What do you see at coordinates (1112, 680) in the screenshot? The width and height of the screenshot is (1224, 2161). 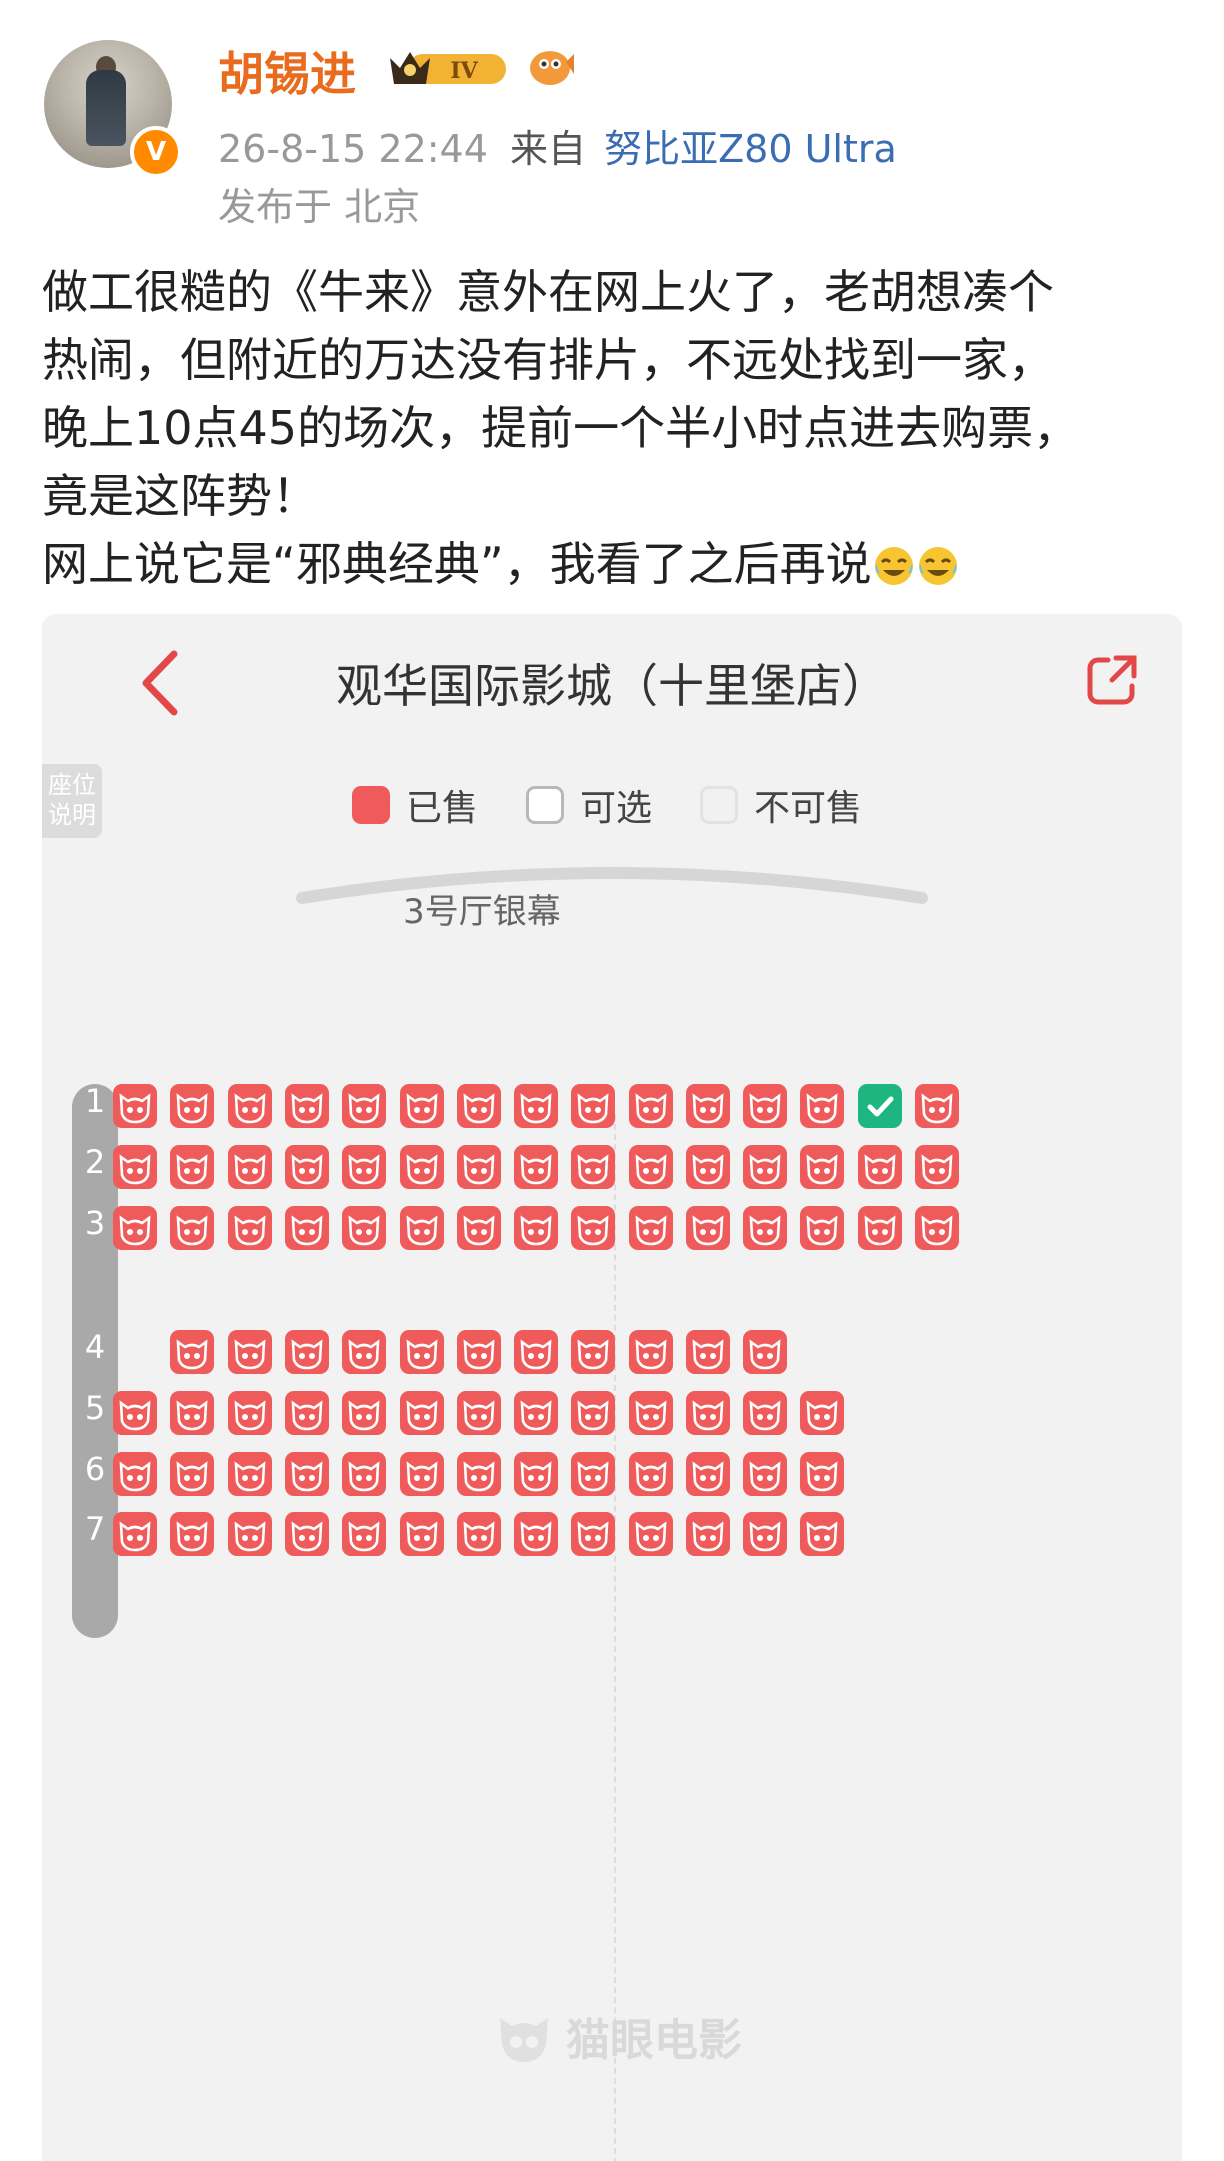 I see `share-icon` at bounding box center [1112, 680].